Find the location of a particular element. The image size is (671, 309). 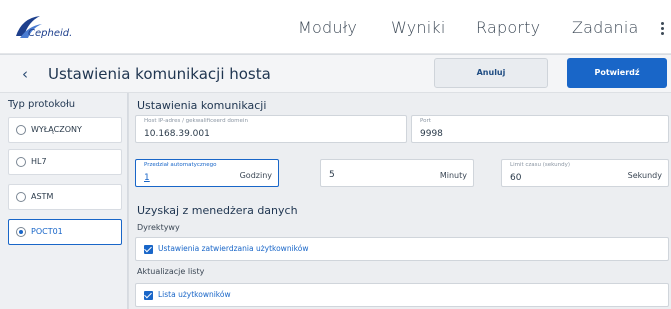

back-chevron-icon: ‹ is located at coordinates (25, 74).